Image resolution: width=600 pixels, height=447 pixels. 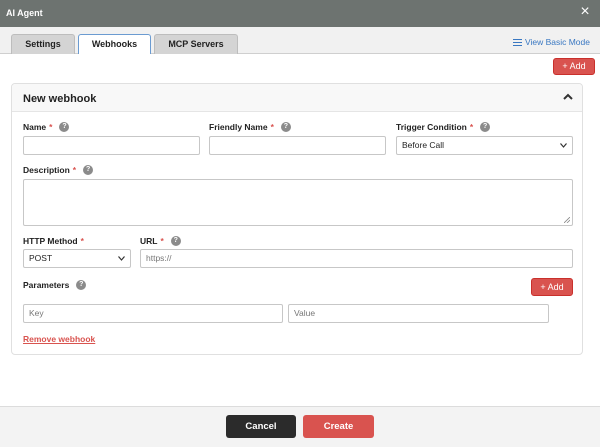 I want to click on add-parameter-button: + Add, so click(x=552, y=287).